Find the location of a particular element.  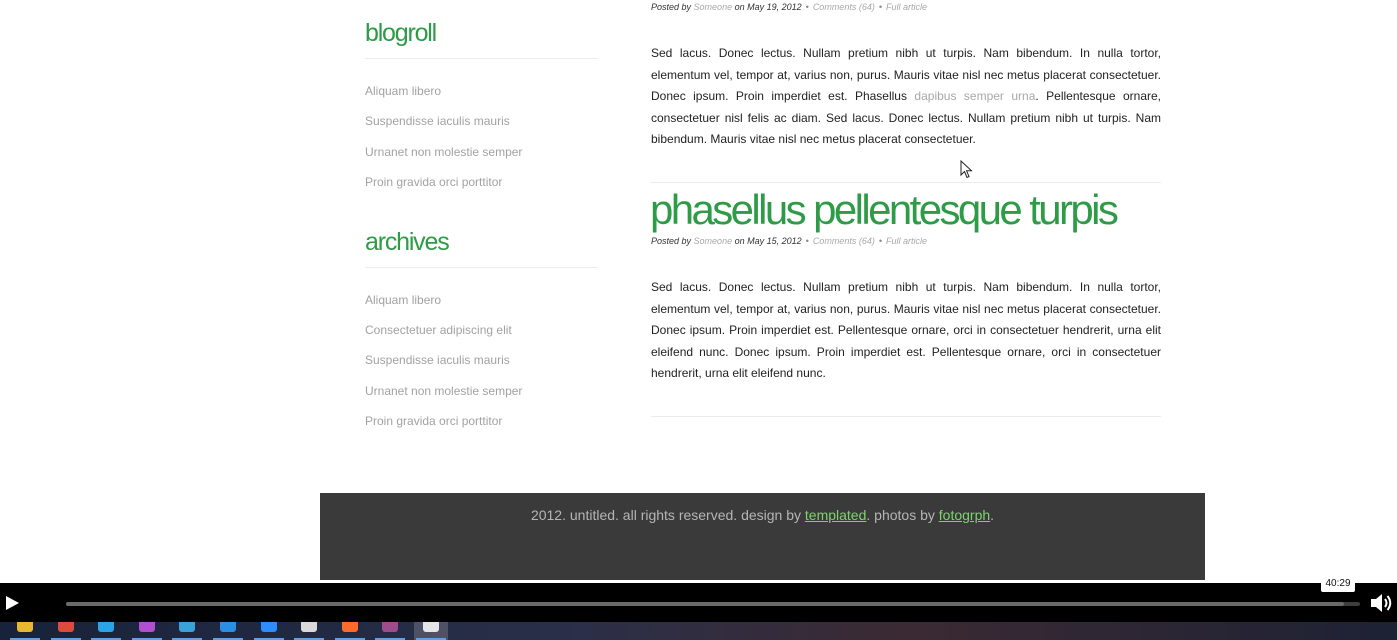

firefox-icon is located at coordinates (349, 627).